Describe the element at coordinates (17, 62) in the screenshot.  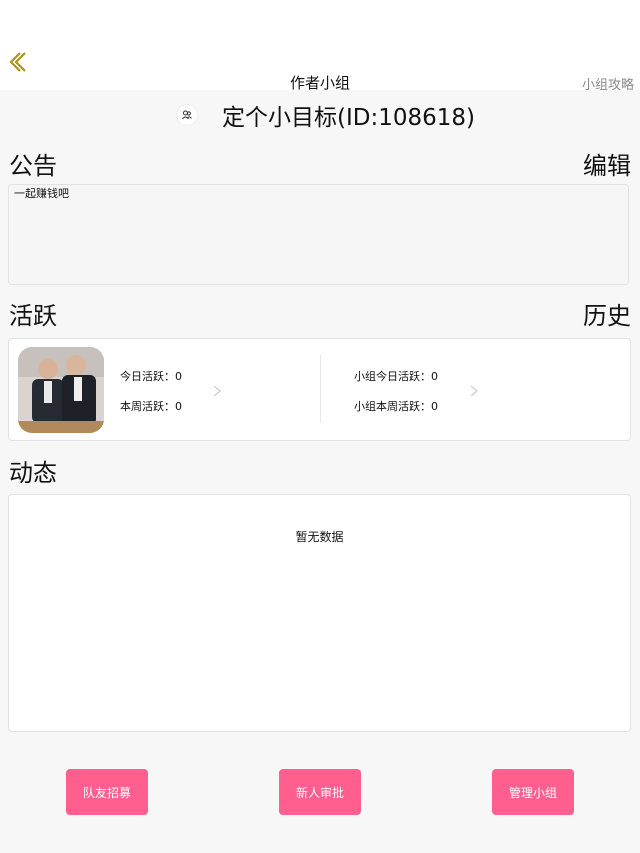
I see `chevron-left-icon` at that location.